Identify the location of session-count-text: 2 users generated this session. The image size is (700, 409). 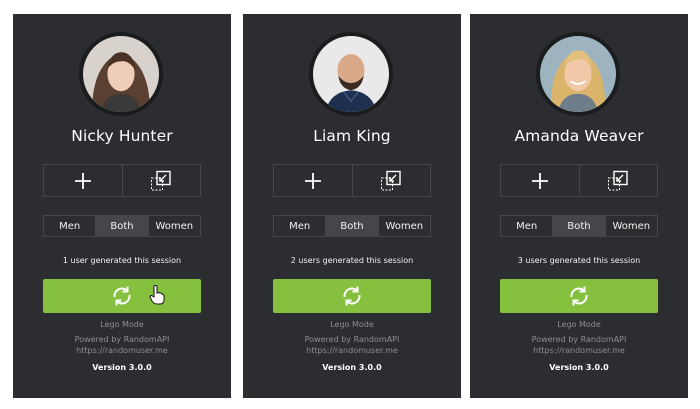
(352, 260).